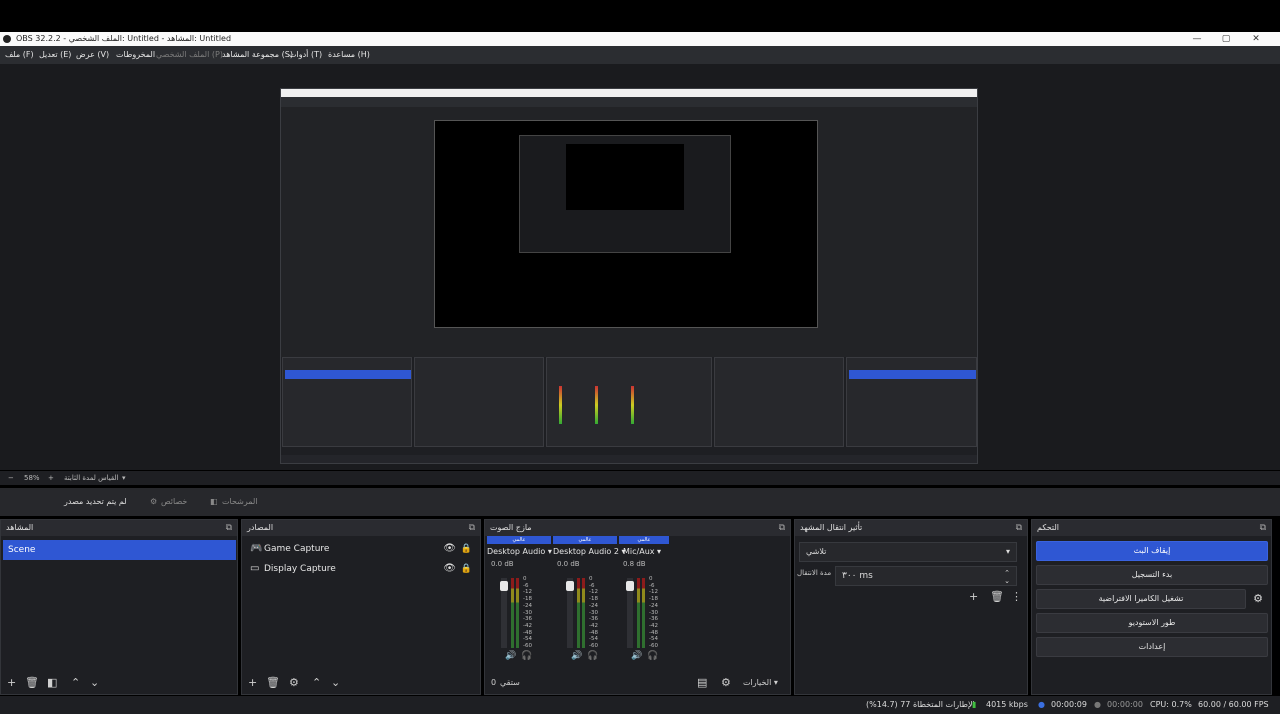 Image resolution: width=1280 pixels, height=720 pixels. I want to click on source-row-game-capture: 🎮 Game Capture 👁 🔒, so click(361, 549).